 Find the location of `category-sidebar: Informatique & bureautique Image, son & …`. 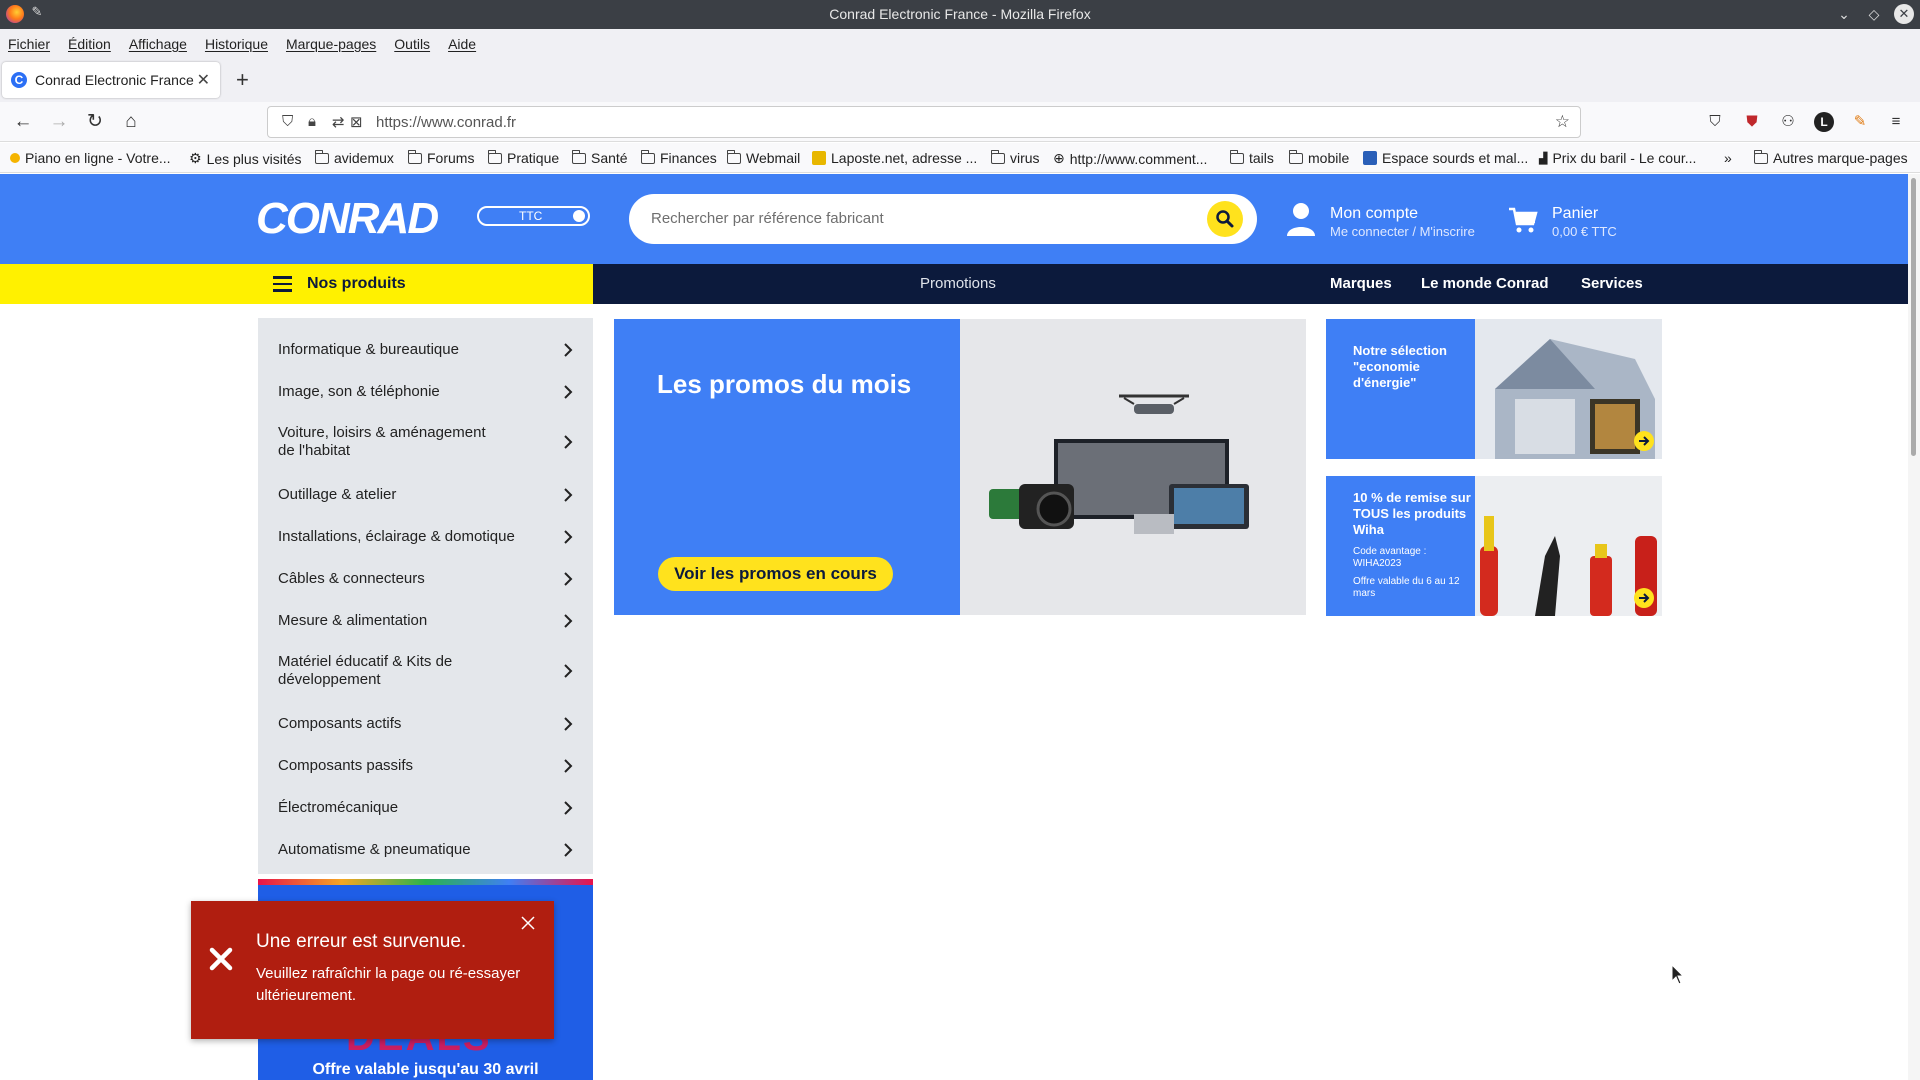

category-sidebar: Informatique & bureautique Image, son & … is located at coordinates (425, 596).